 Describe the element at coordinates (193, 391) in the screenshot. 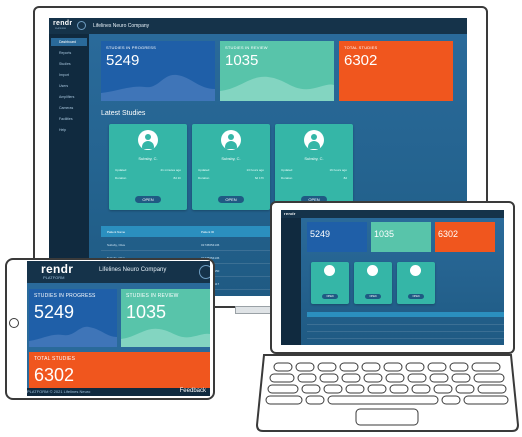

I see `feedback-link: Feedback` at that location.